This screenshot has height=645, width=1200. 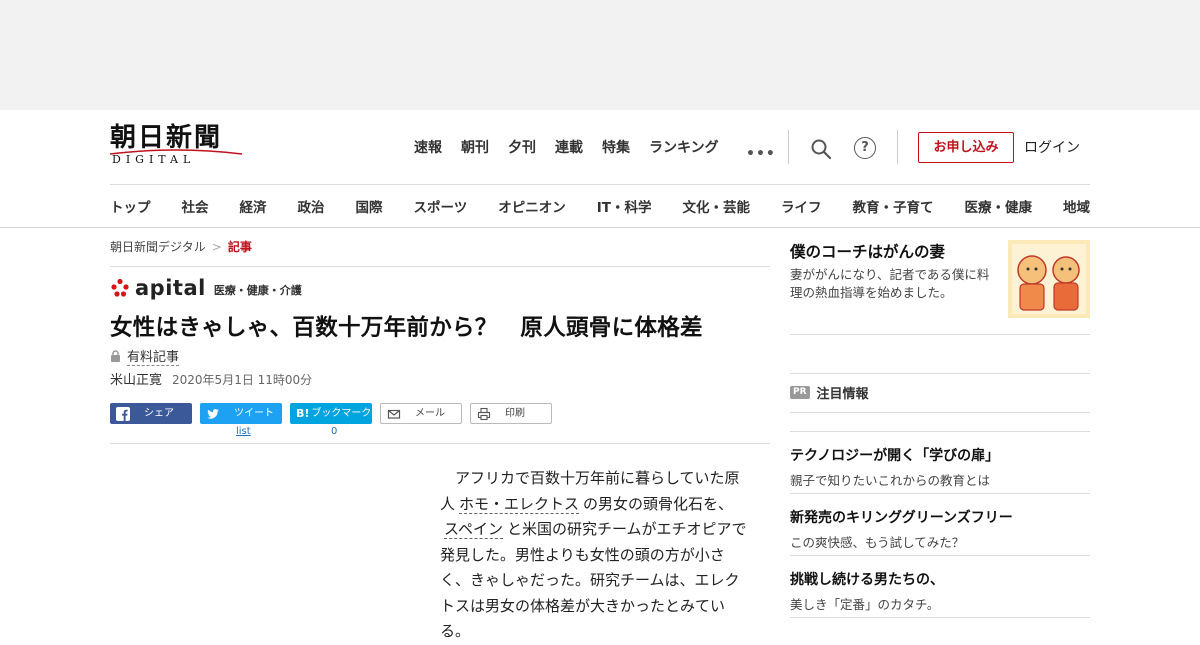 I want to click on body-text-part: の男女の頭骨化石を、, so click(x=658, y=503).